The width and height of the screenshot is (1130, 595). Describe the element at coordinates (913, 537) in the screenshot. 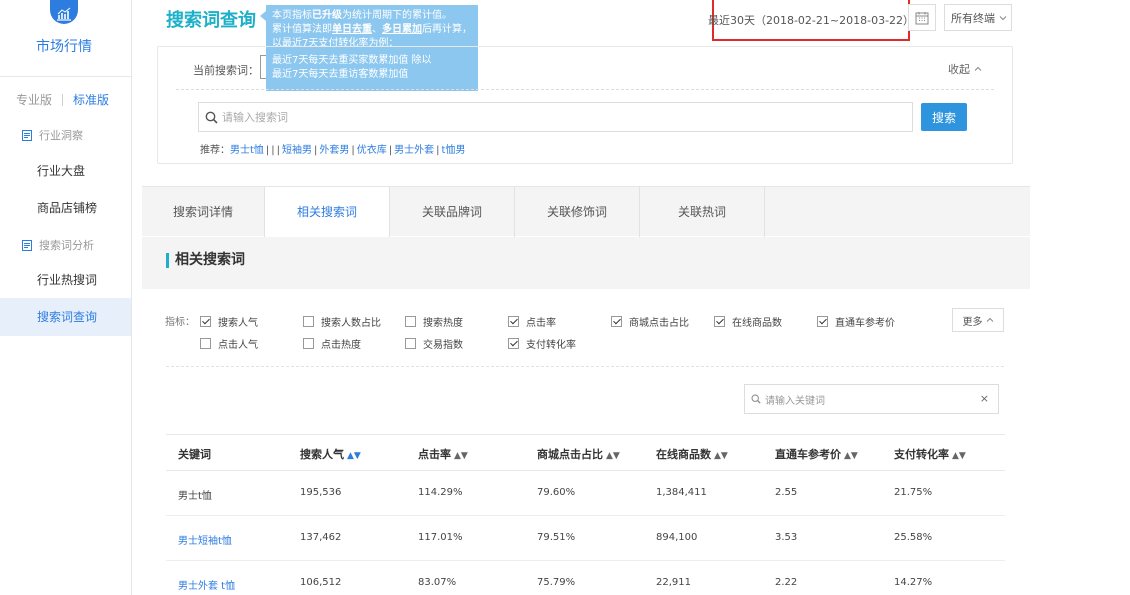

I see `cell-value: 25.58%` at that location.